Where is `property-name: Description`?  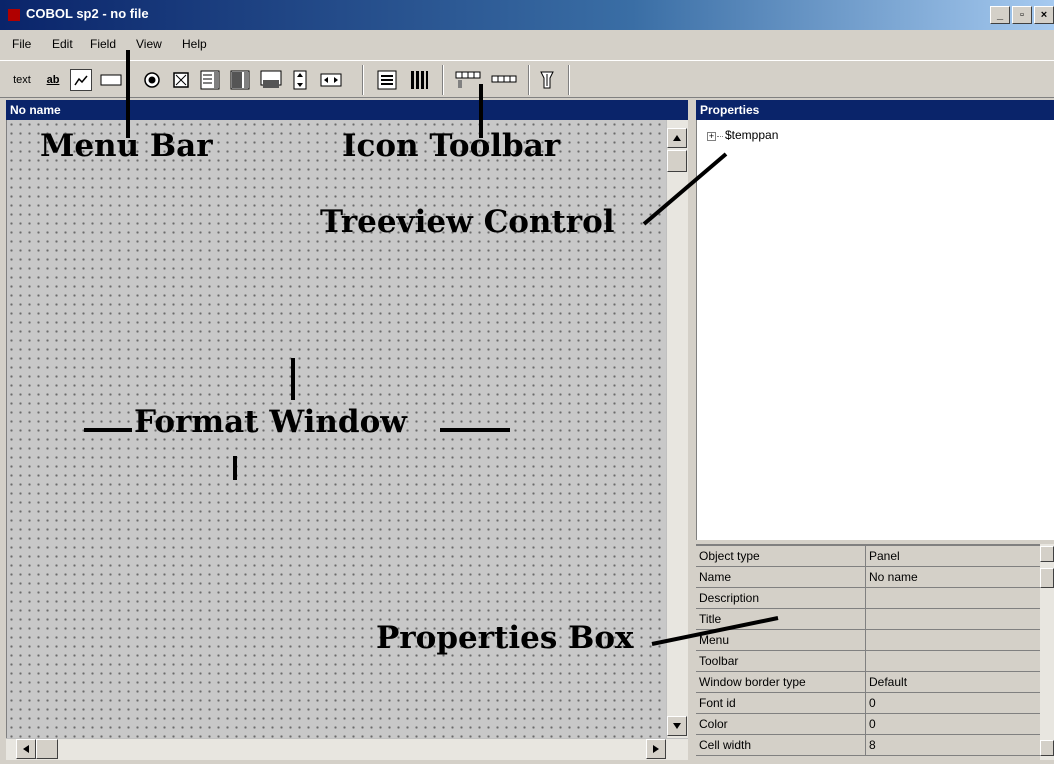 property-name: Description is located at coordinates (781, 598).